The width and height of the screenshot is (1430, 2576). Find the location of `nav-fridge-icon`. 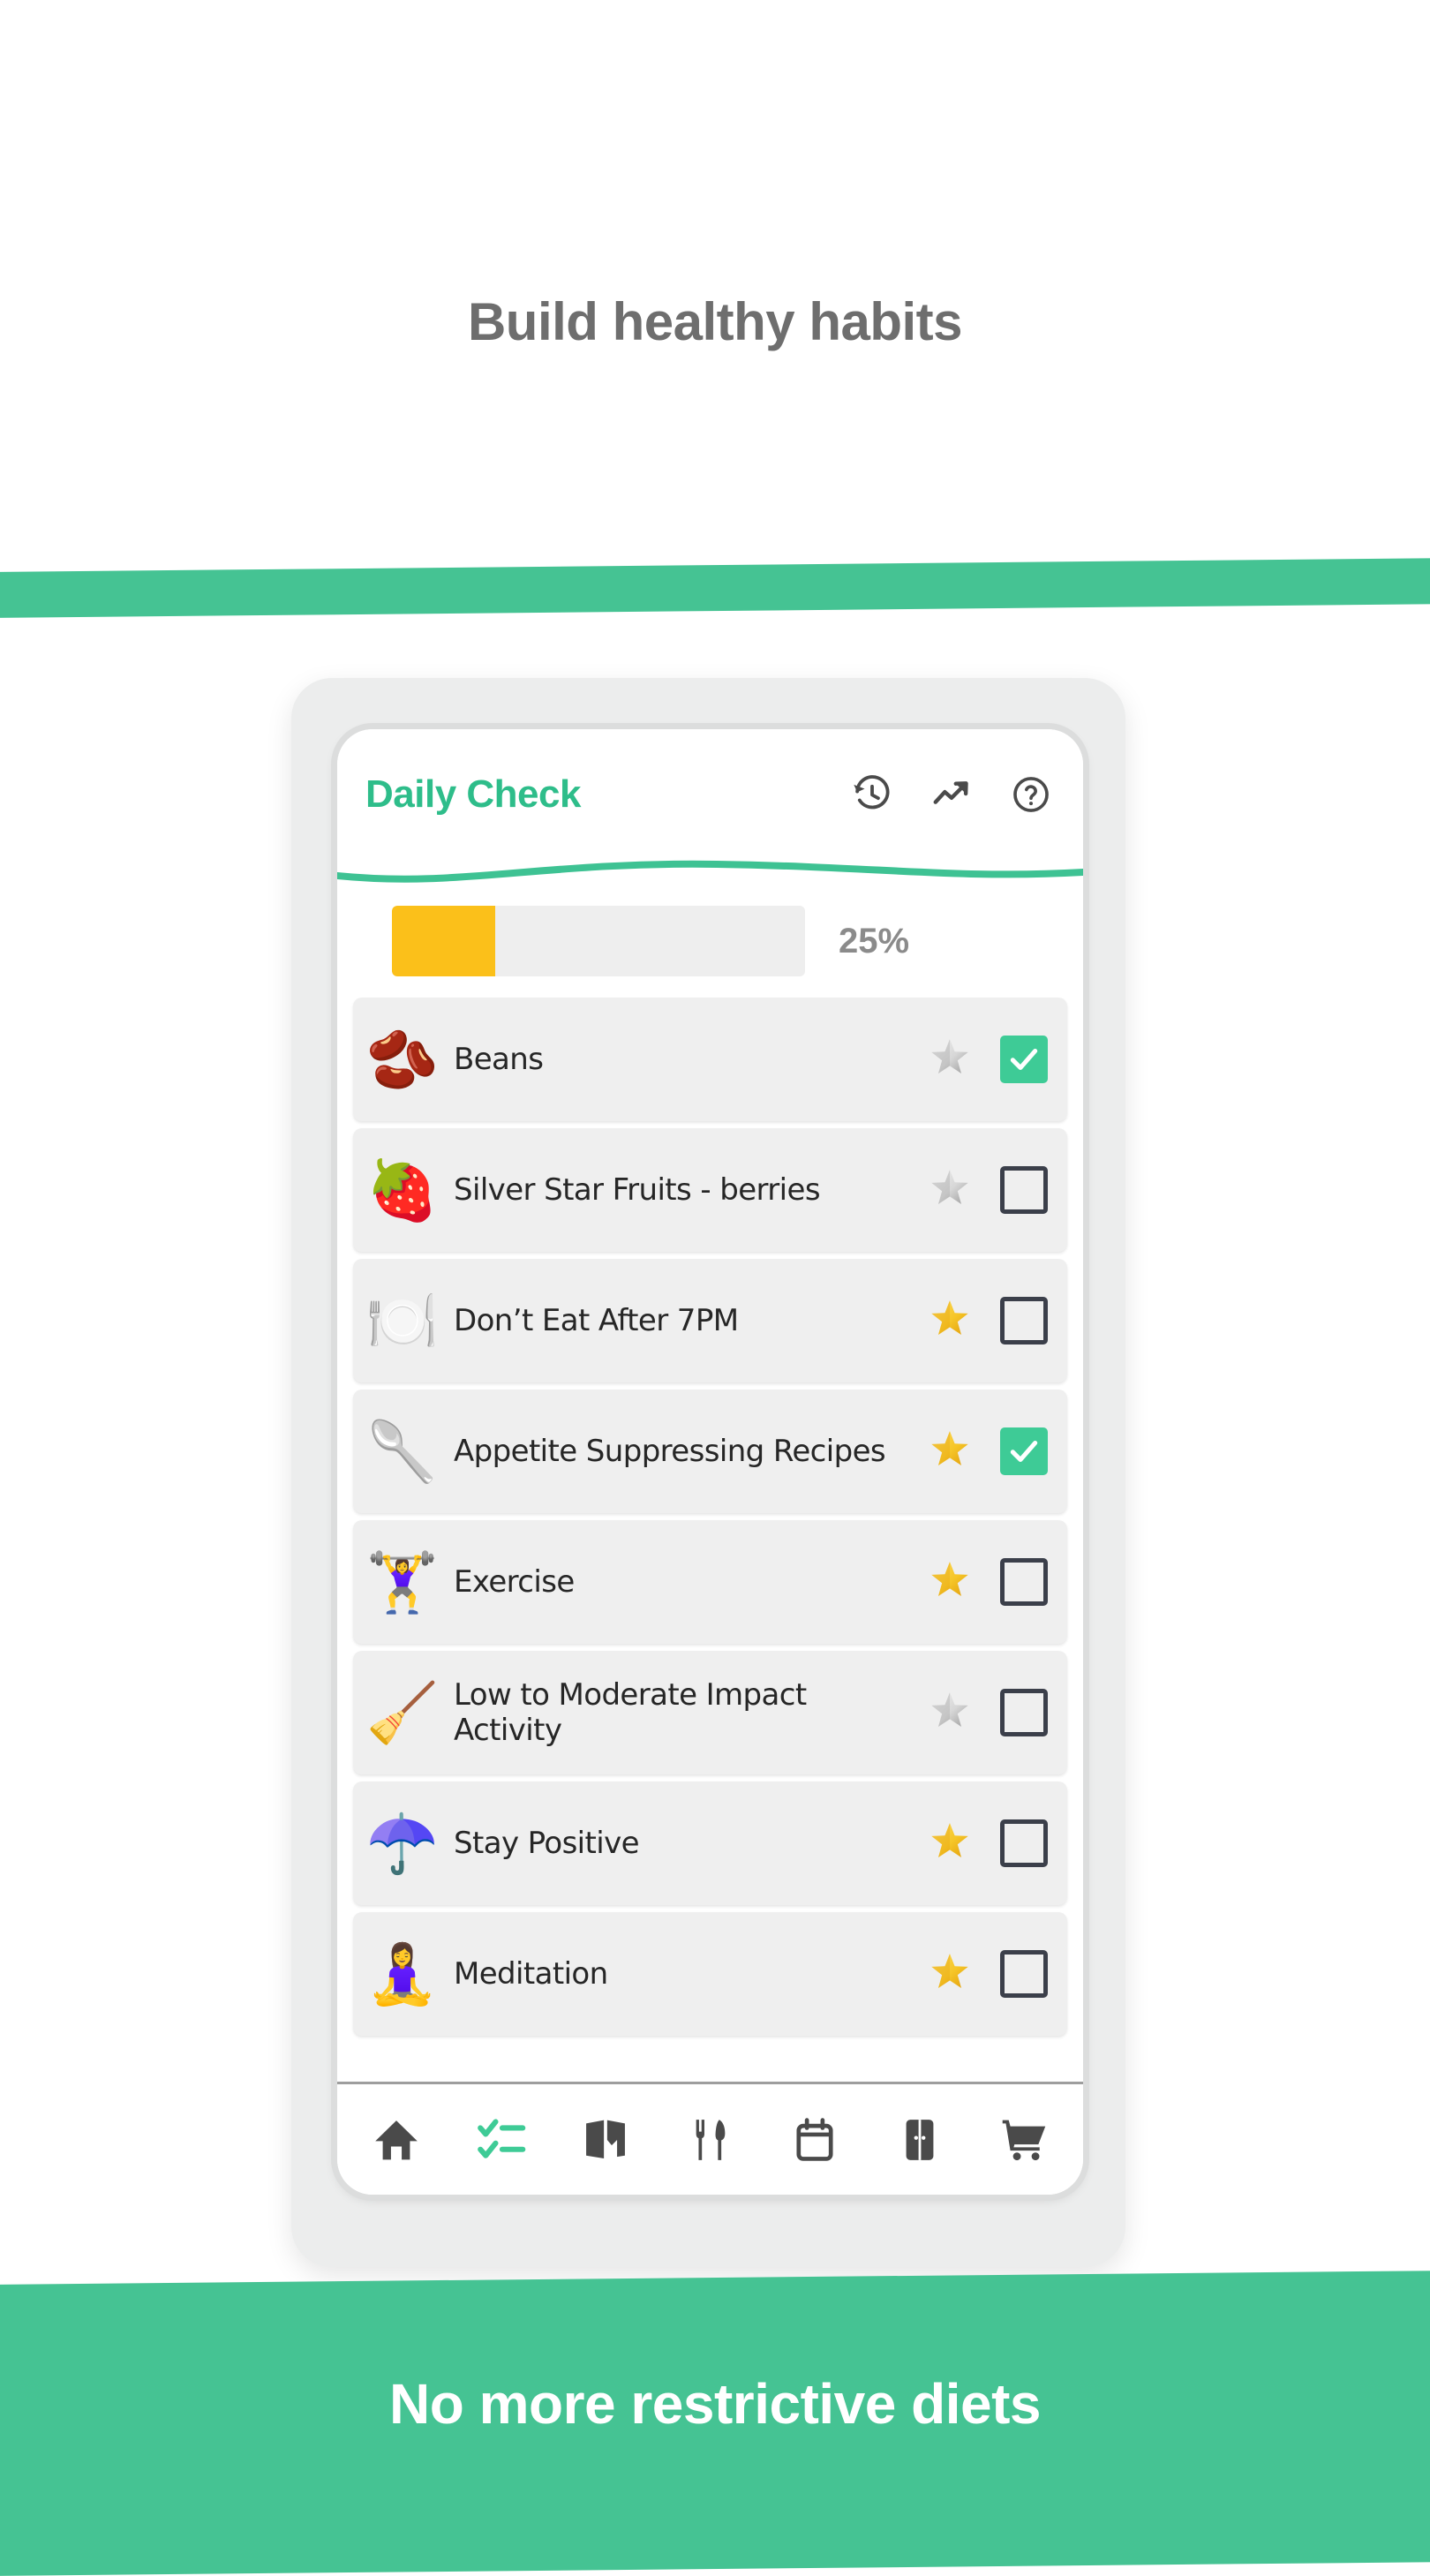

nav-fridge-icon is located at coordinates (920, 2140).